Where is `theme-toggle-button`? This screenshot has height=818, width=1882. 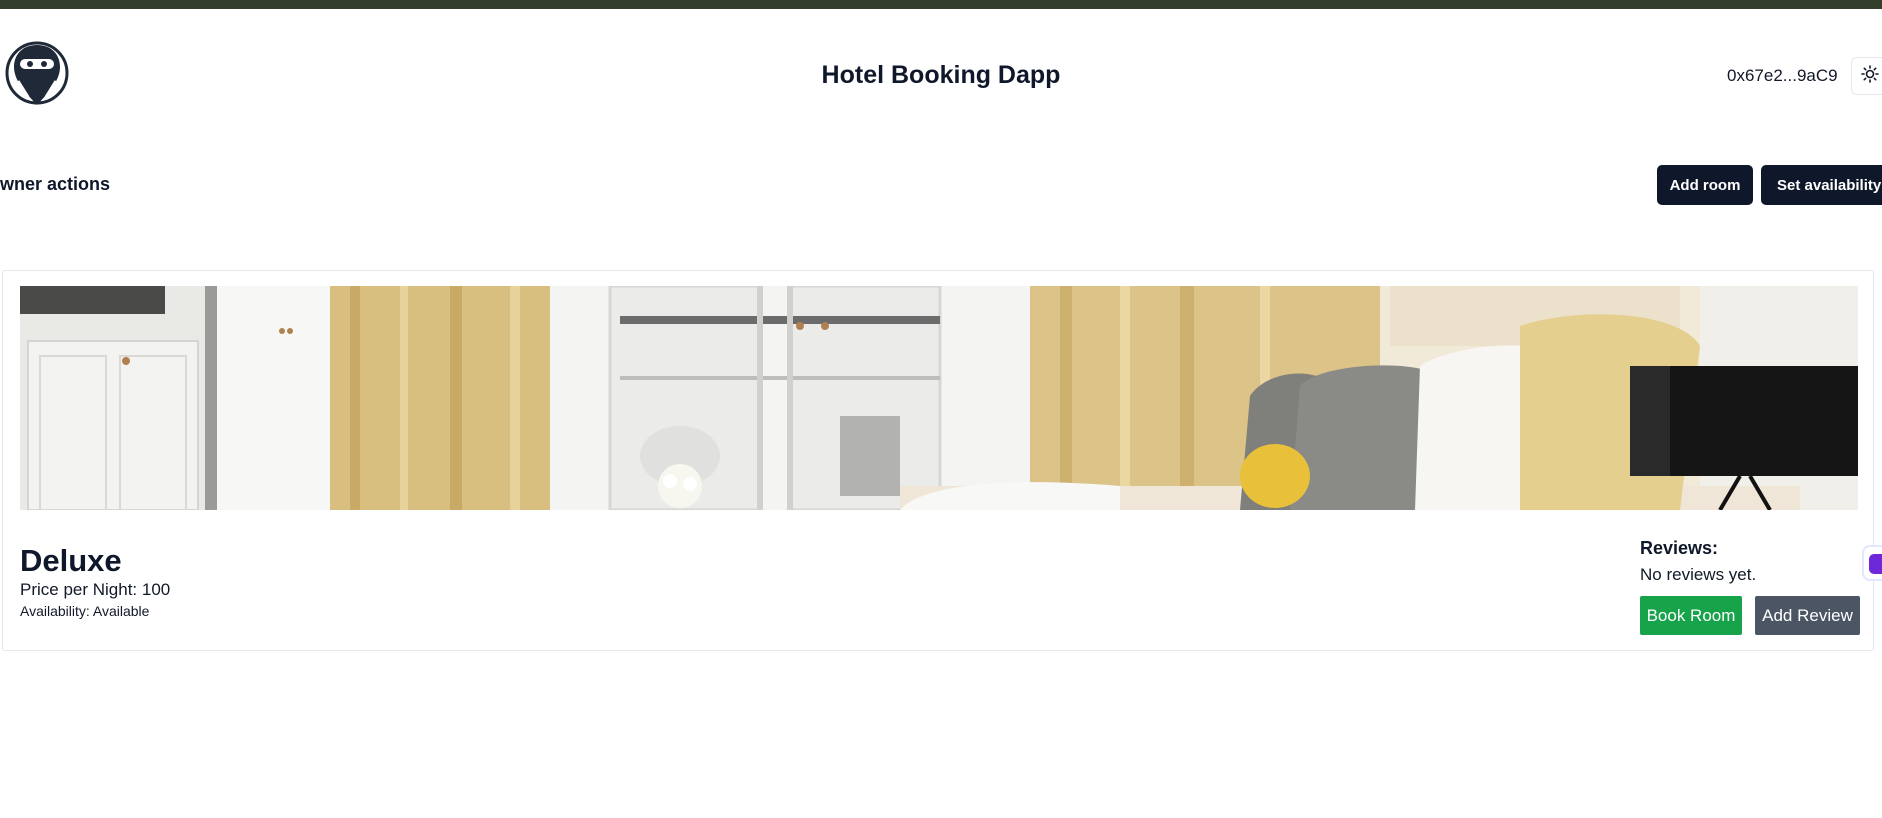
theme-toggle-button is located at coordinates (1866, 76).